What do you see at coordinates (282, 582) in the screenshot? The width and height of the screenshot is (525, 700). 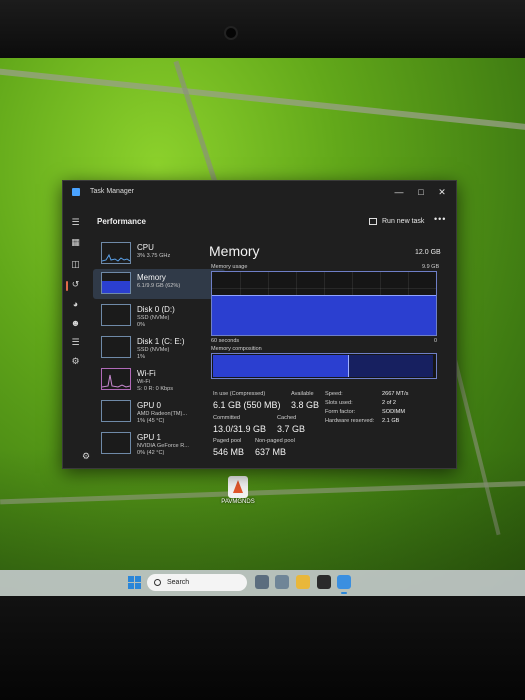 I see `widgets-icon` at bounding box center [282, 582].